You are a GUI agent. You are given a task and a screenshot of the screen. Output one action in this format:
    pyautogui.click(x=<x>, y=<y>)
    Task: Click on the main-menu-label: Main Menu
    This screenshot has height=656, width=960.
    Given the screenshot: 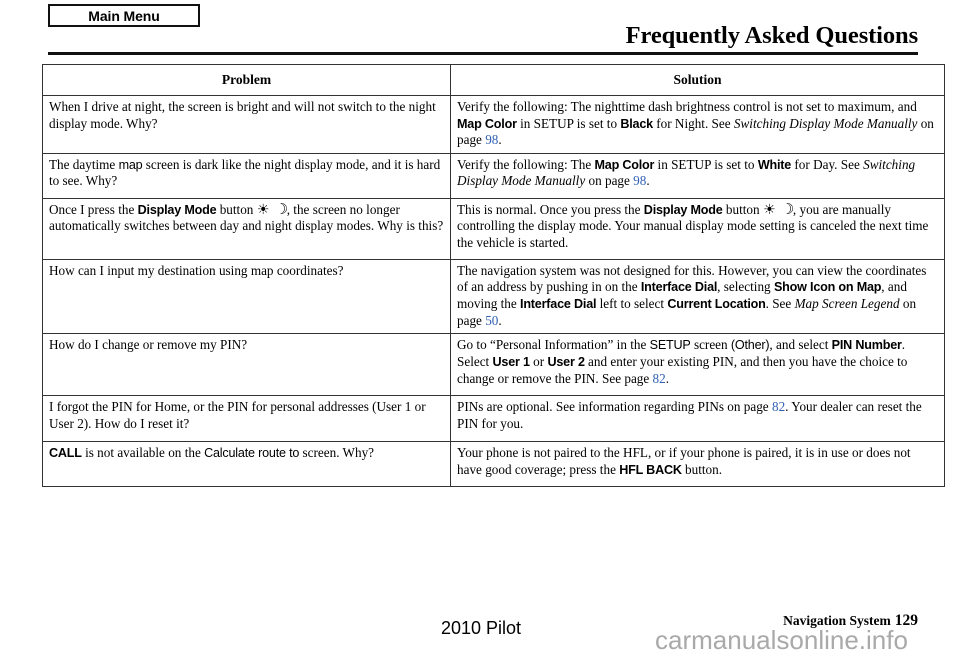 What is the action you would take?
    pyautogui.click(x=124, y=15)
    